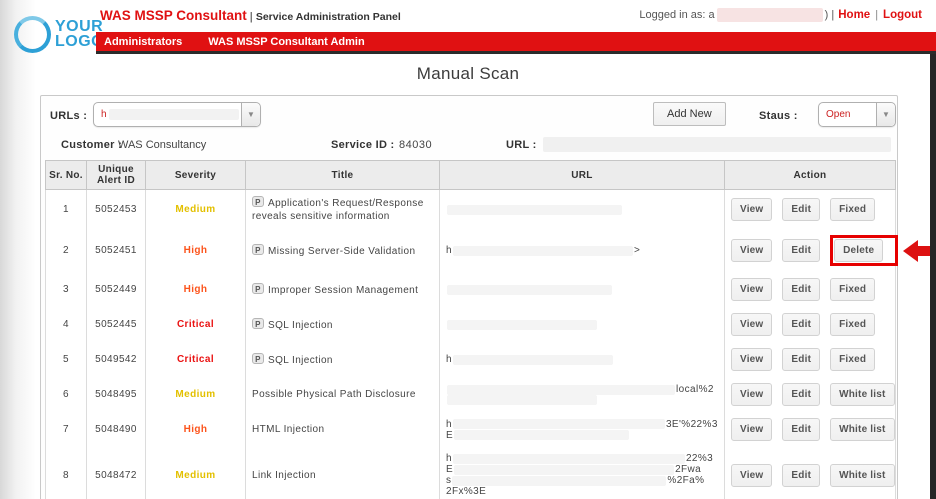 The width and height of the screenshot is (936, 499). Describe the element at coordinates (342, 394) in the screenshot. I see `alert-title-cell: Possible Physical Path Disclosure` at that location.